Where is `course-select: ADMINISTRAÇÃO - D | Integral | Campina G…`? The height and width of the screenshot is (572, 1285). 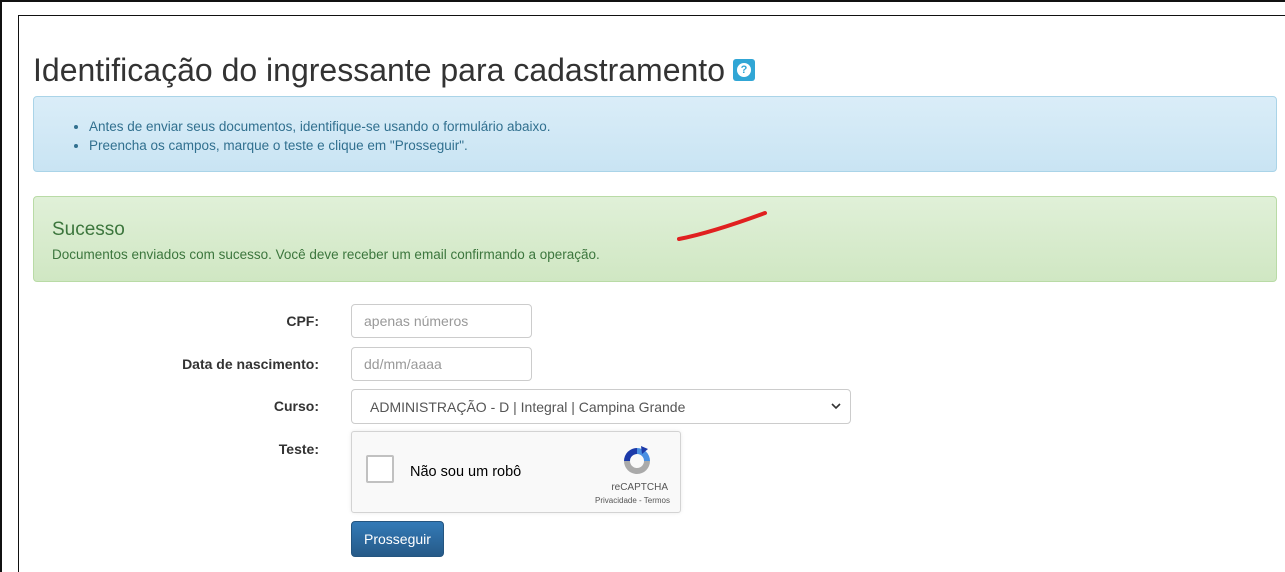 course-select: ADMINISTRAÇÃO - D | Integral | Campina G… is located at coordinates (601, 406).